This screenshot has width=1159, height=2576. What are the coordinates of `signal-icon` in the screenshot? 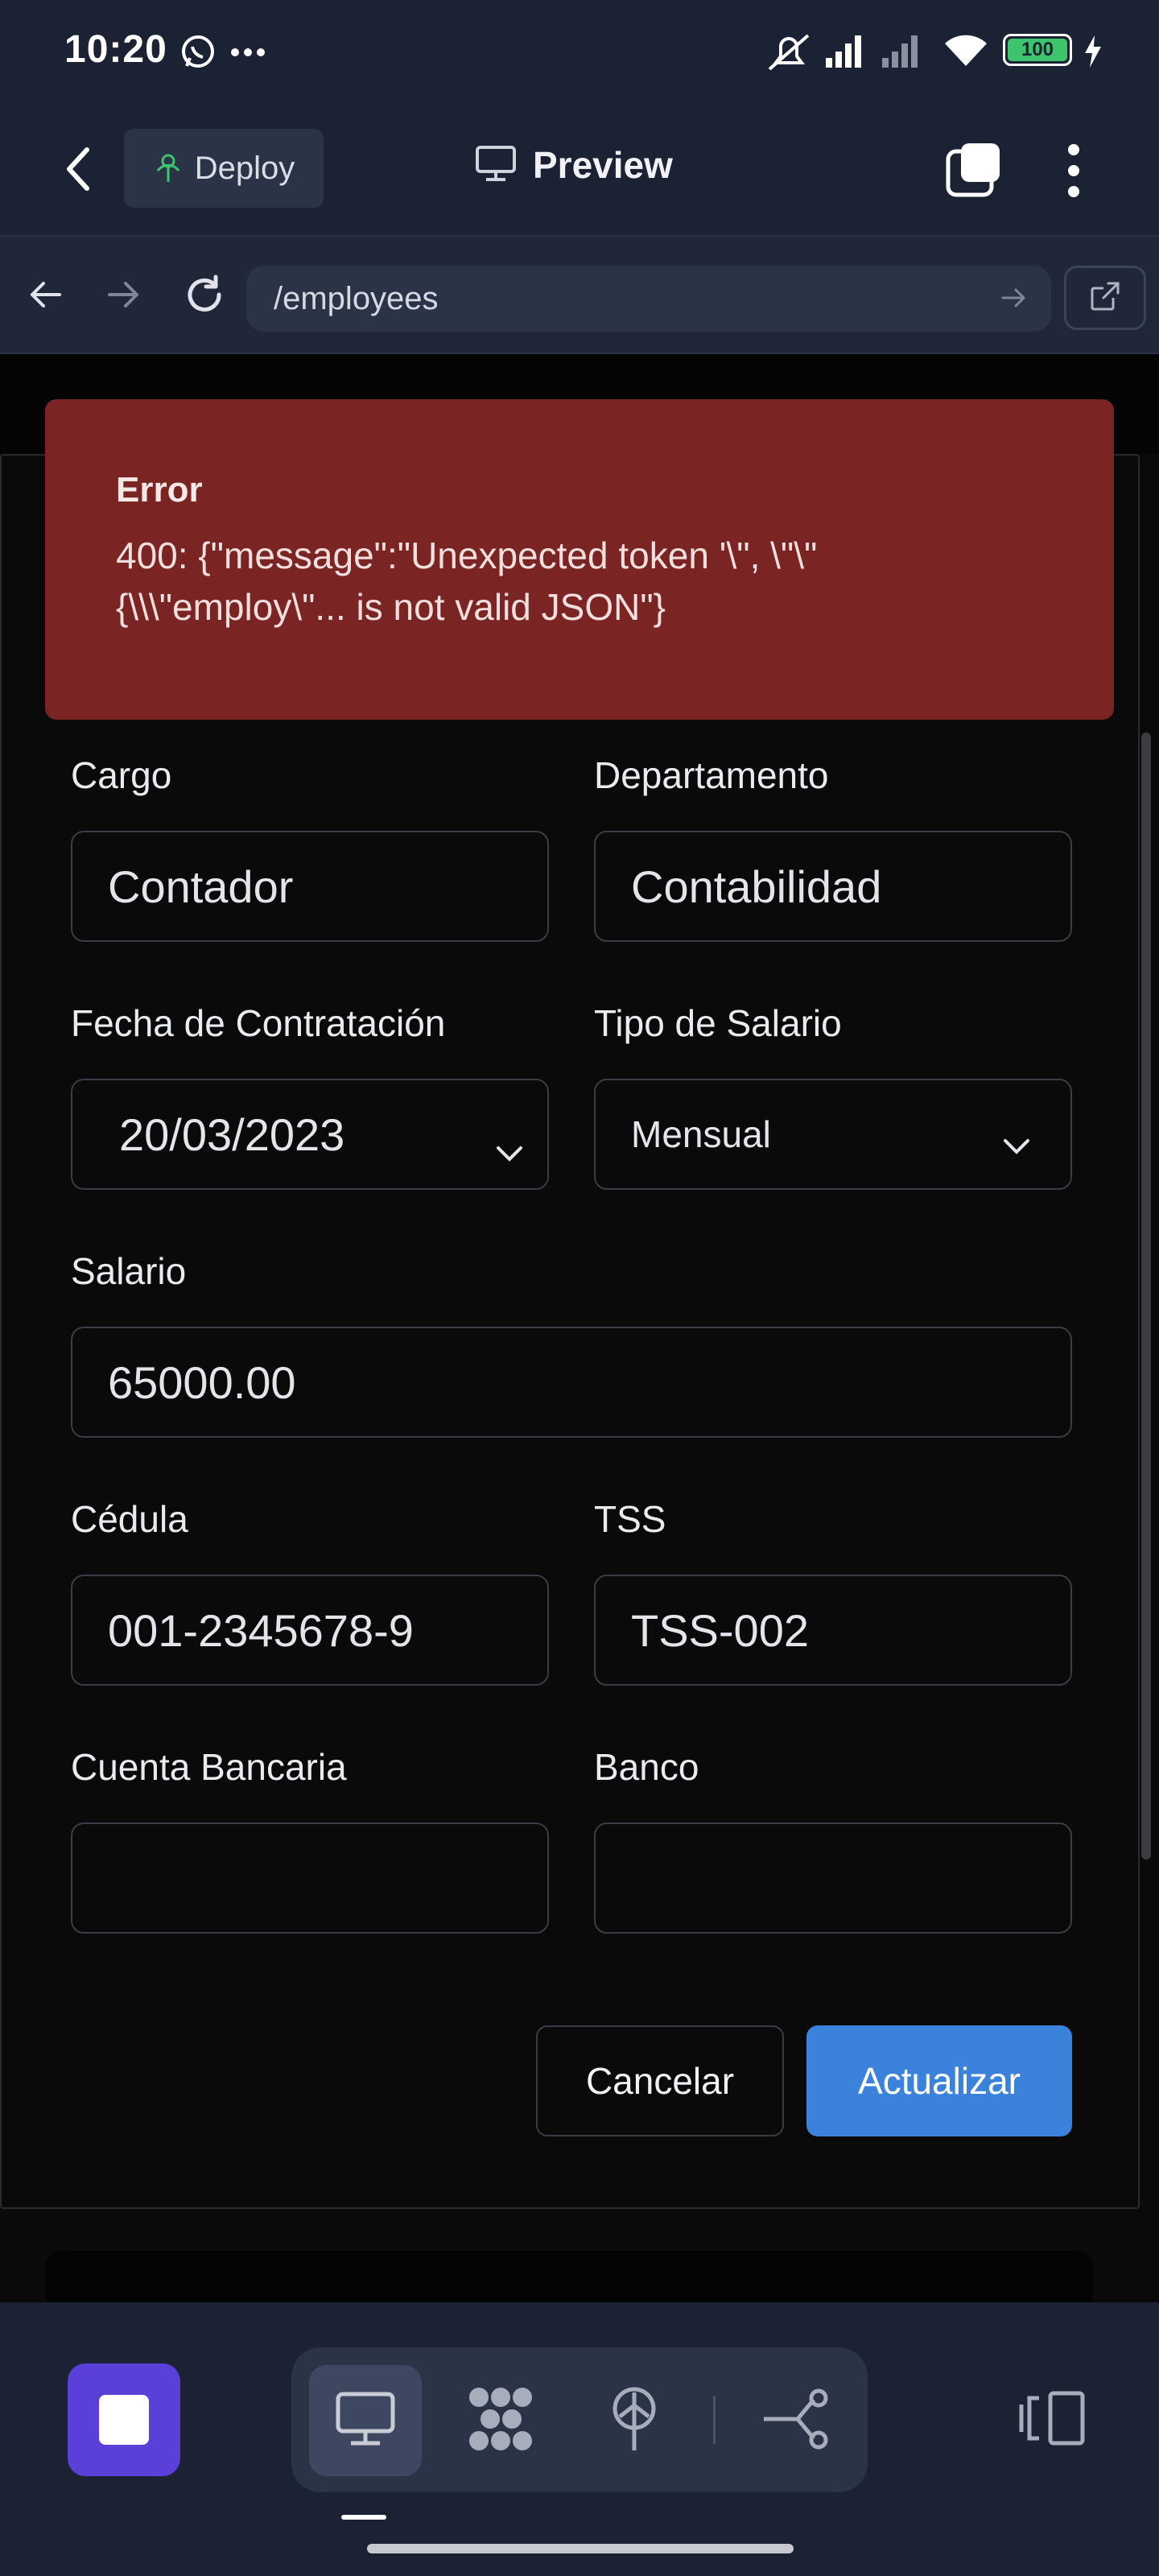 It's located at (846, 53).